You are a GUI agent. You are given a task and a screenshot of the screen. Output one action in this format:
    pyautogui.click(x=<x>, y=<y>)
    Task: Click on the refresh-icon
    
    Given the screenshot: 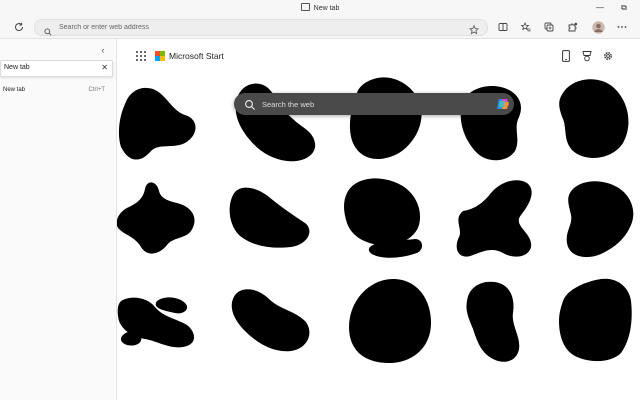 What is the action you would take?
    pyautogui.click(x=19, y=27)
    